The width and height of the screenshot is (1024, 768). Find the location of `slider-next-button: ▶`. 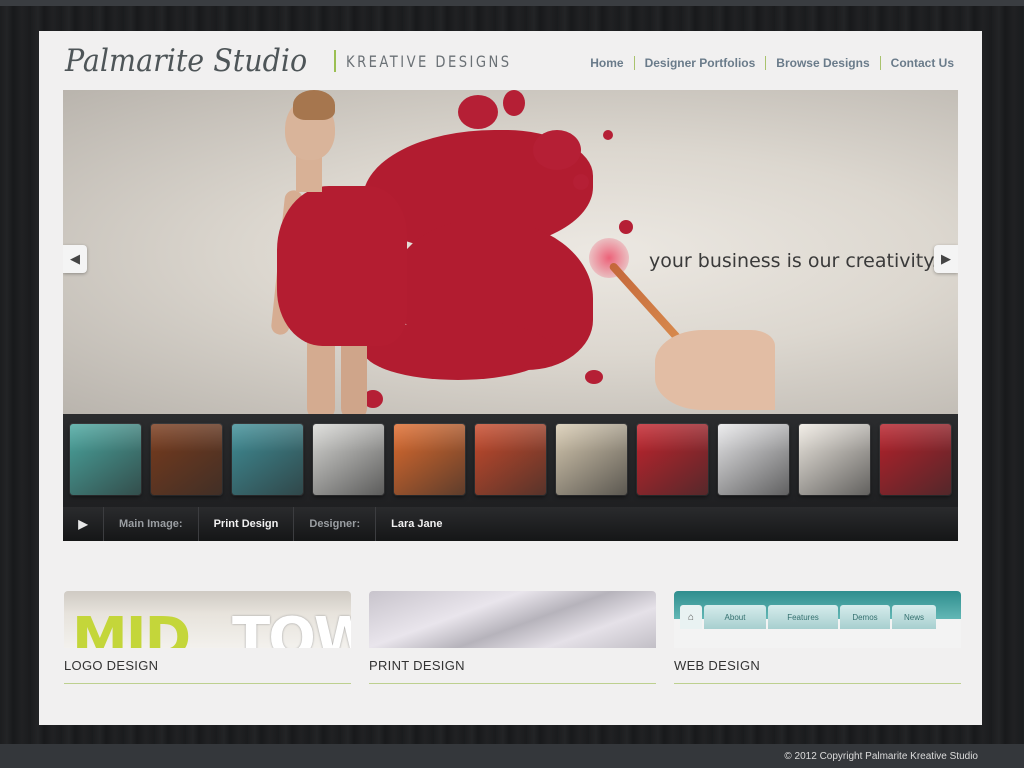

slider-next-button: ▶ is located at coordinates (946, 259).